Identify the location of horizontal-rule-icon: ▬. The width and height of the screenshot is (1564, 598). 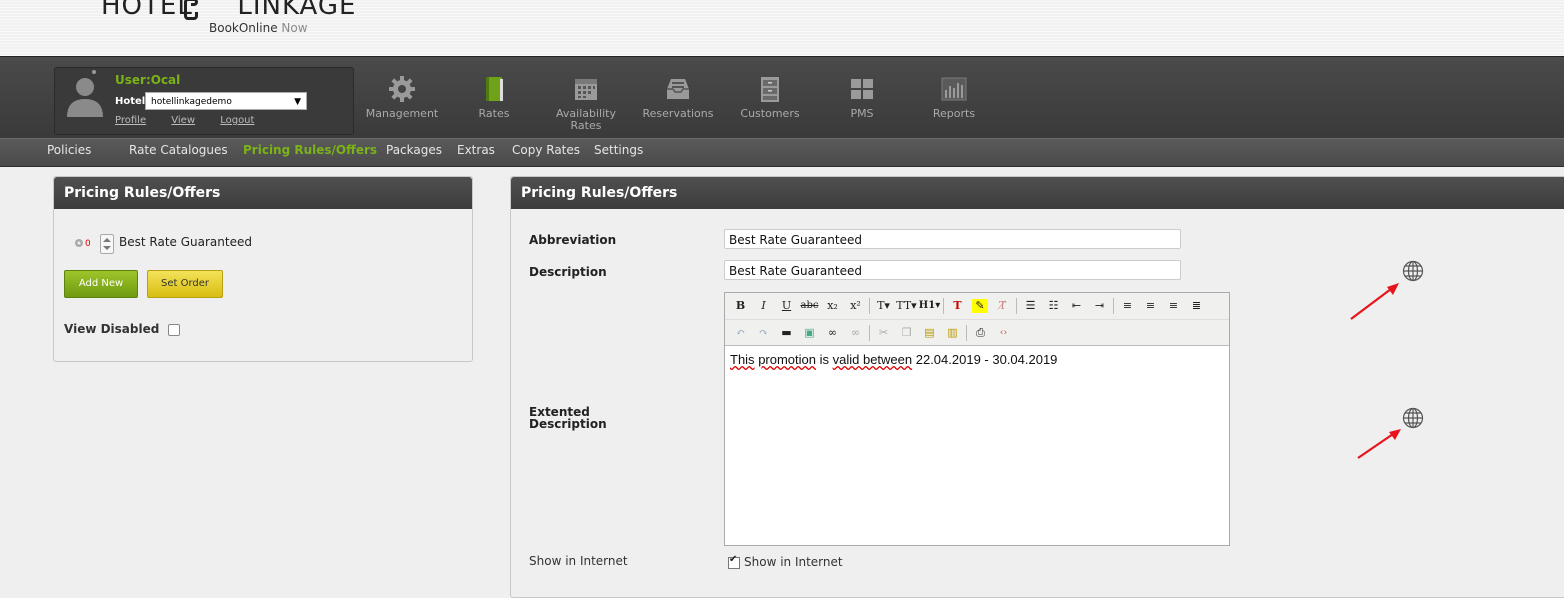
(786, 333).